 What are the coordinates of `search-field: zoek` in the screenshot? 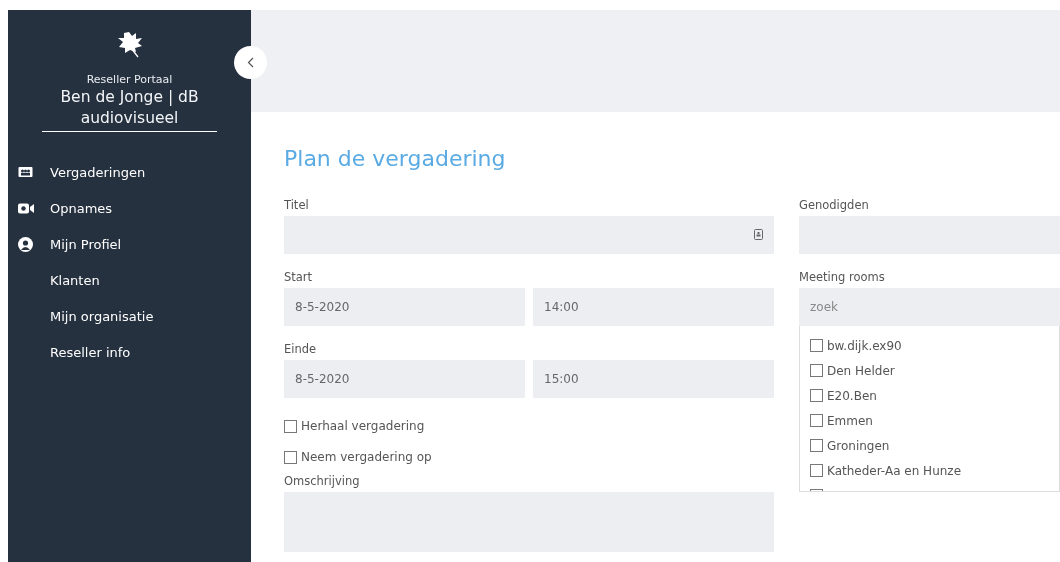 It's located at (929, 307).